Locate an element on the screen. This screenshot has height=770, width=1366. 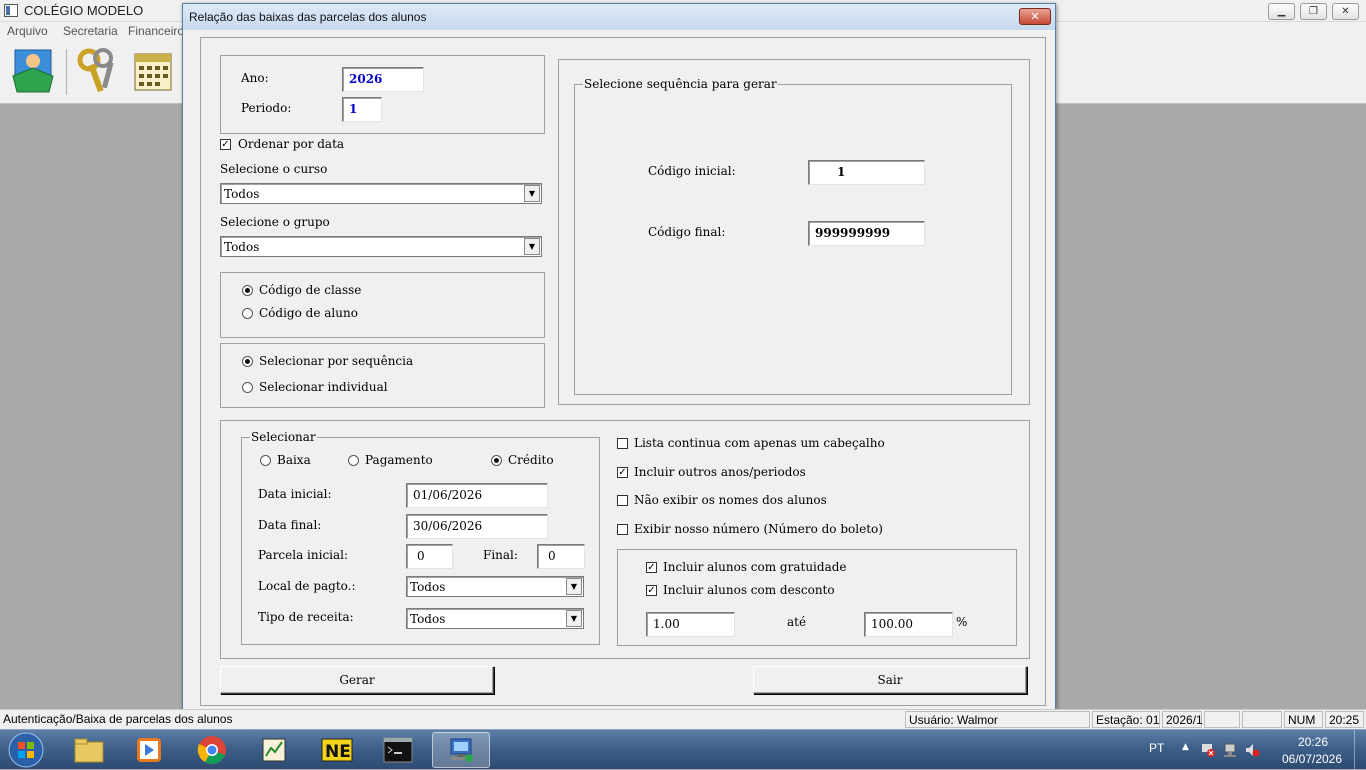
restore-button: ❐ is located at coordinates (1313, 11).